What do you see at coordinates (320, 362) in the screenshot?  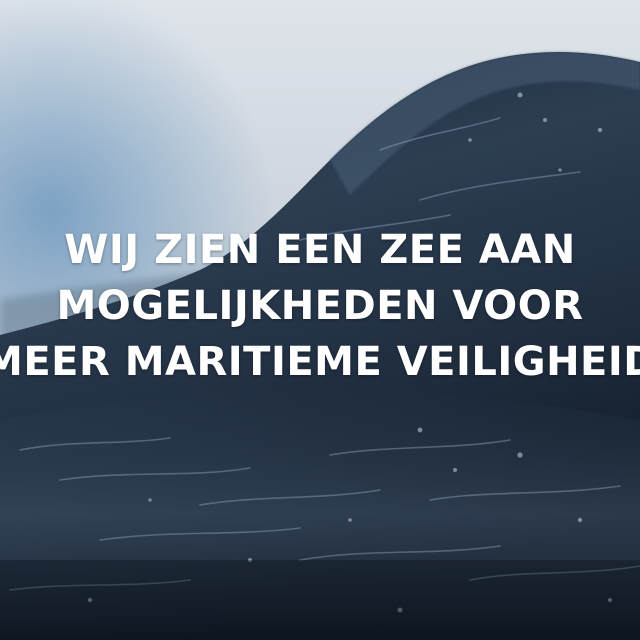 I see `headline-line-3: MEER MARITIEME VEILIGHEID` at bounding box center [320, 362].